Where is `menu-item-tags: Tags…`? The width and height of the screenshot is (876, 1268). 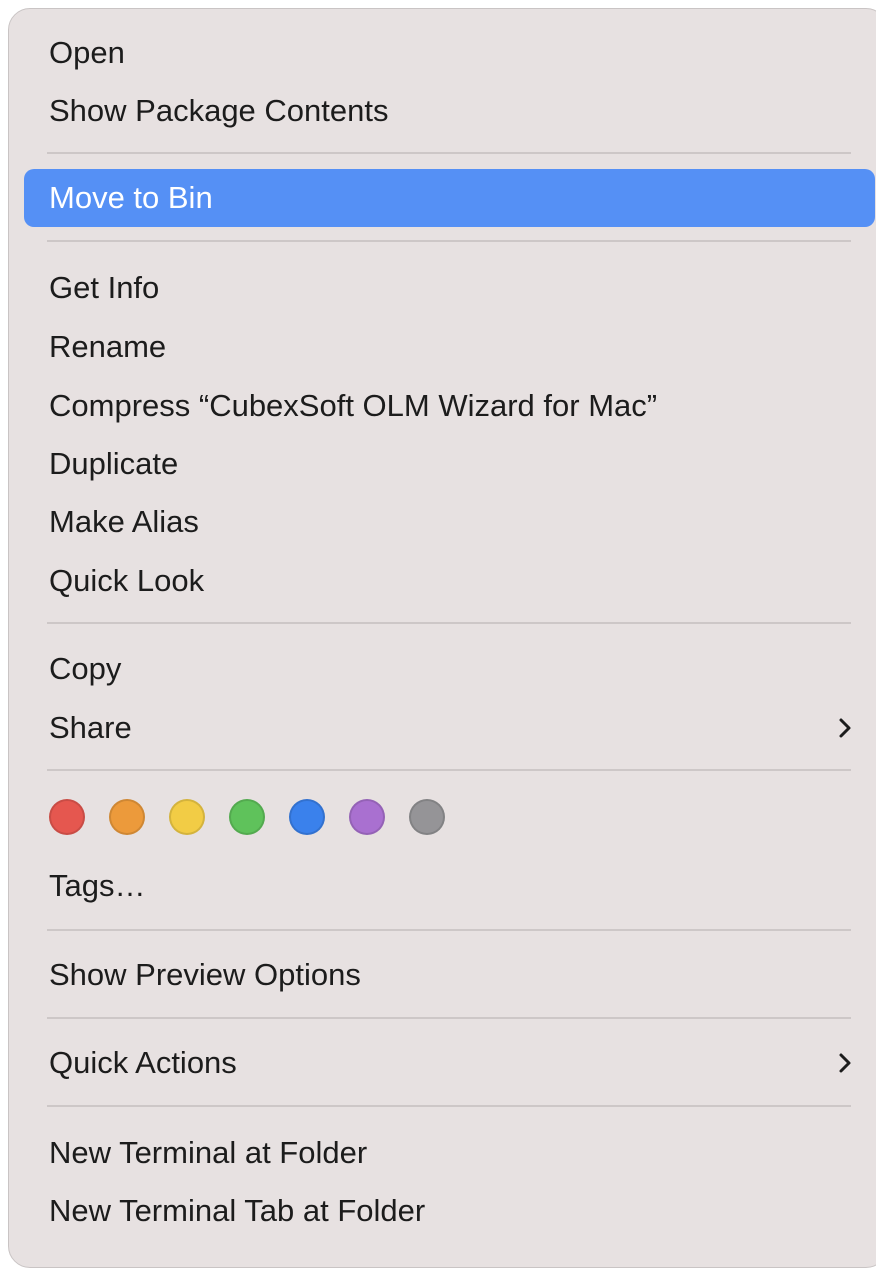 menu-item-tags: Tags… is located at coordinates (449, 886).